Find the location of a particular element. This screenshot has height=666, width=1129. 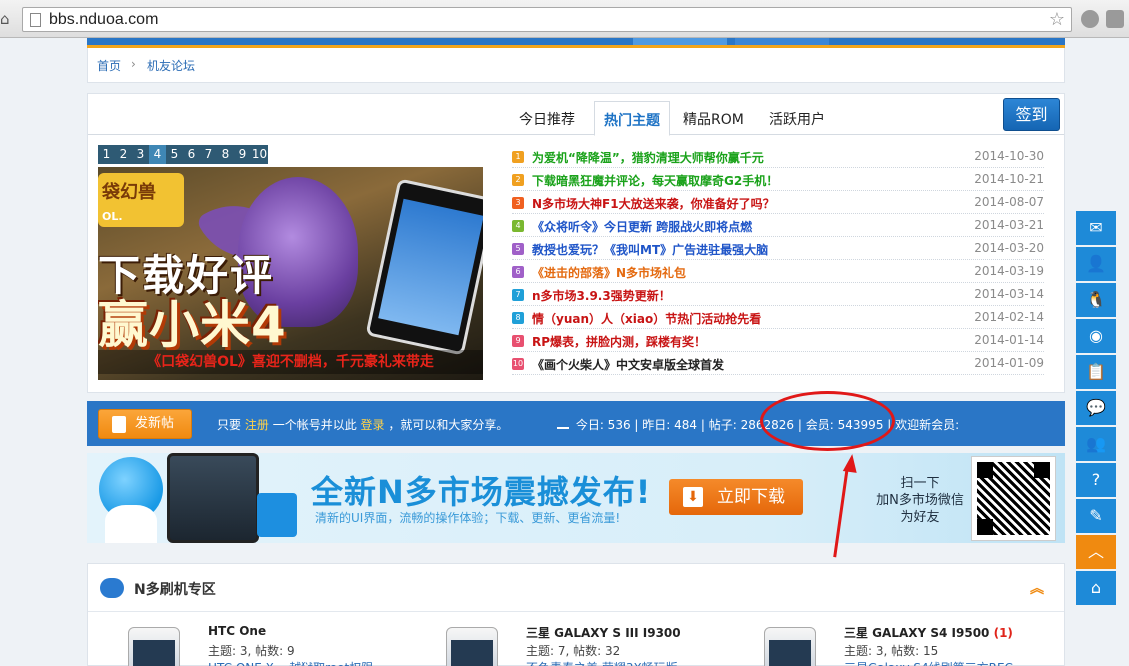

slider-page-1: 1 is located at coordinates (106, 154).